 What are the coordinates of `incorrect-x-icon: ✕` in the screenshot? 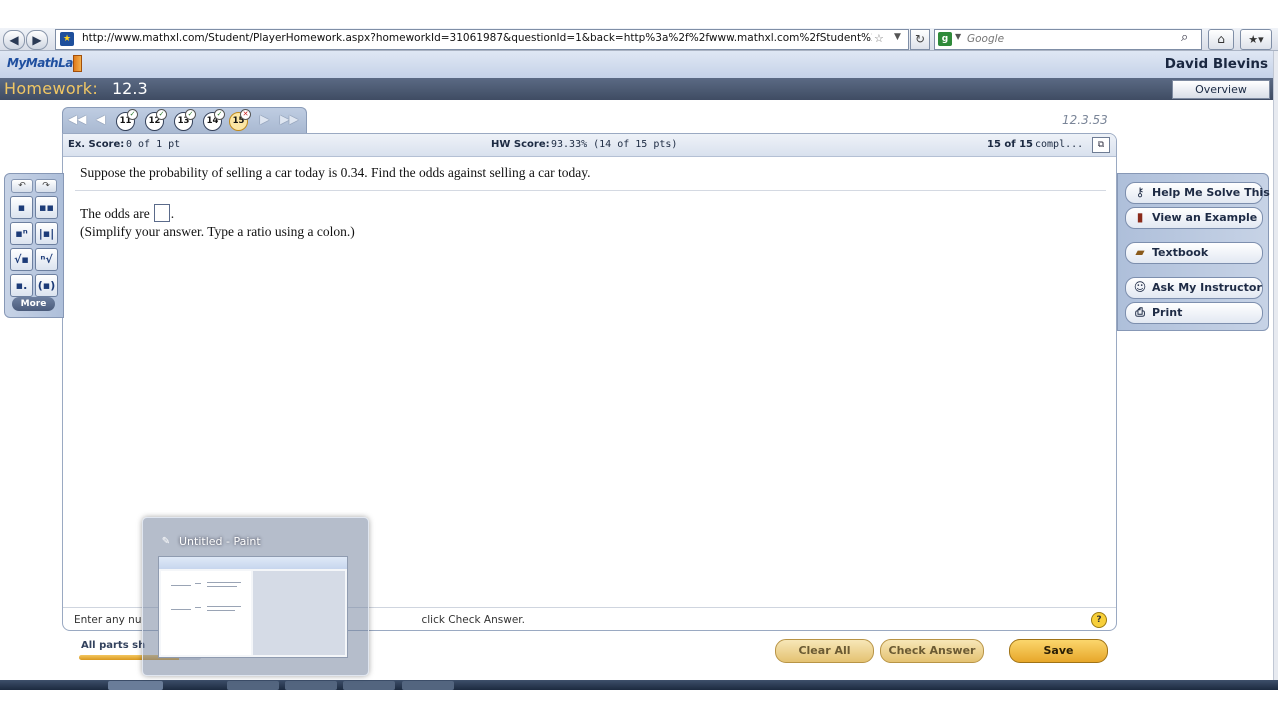 It's located at (245, 114).